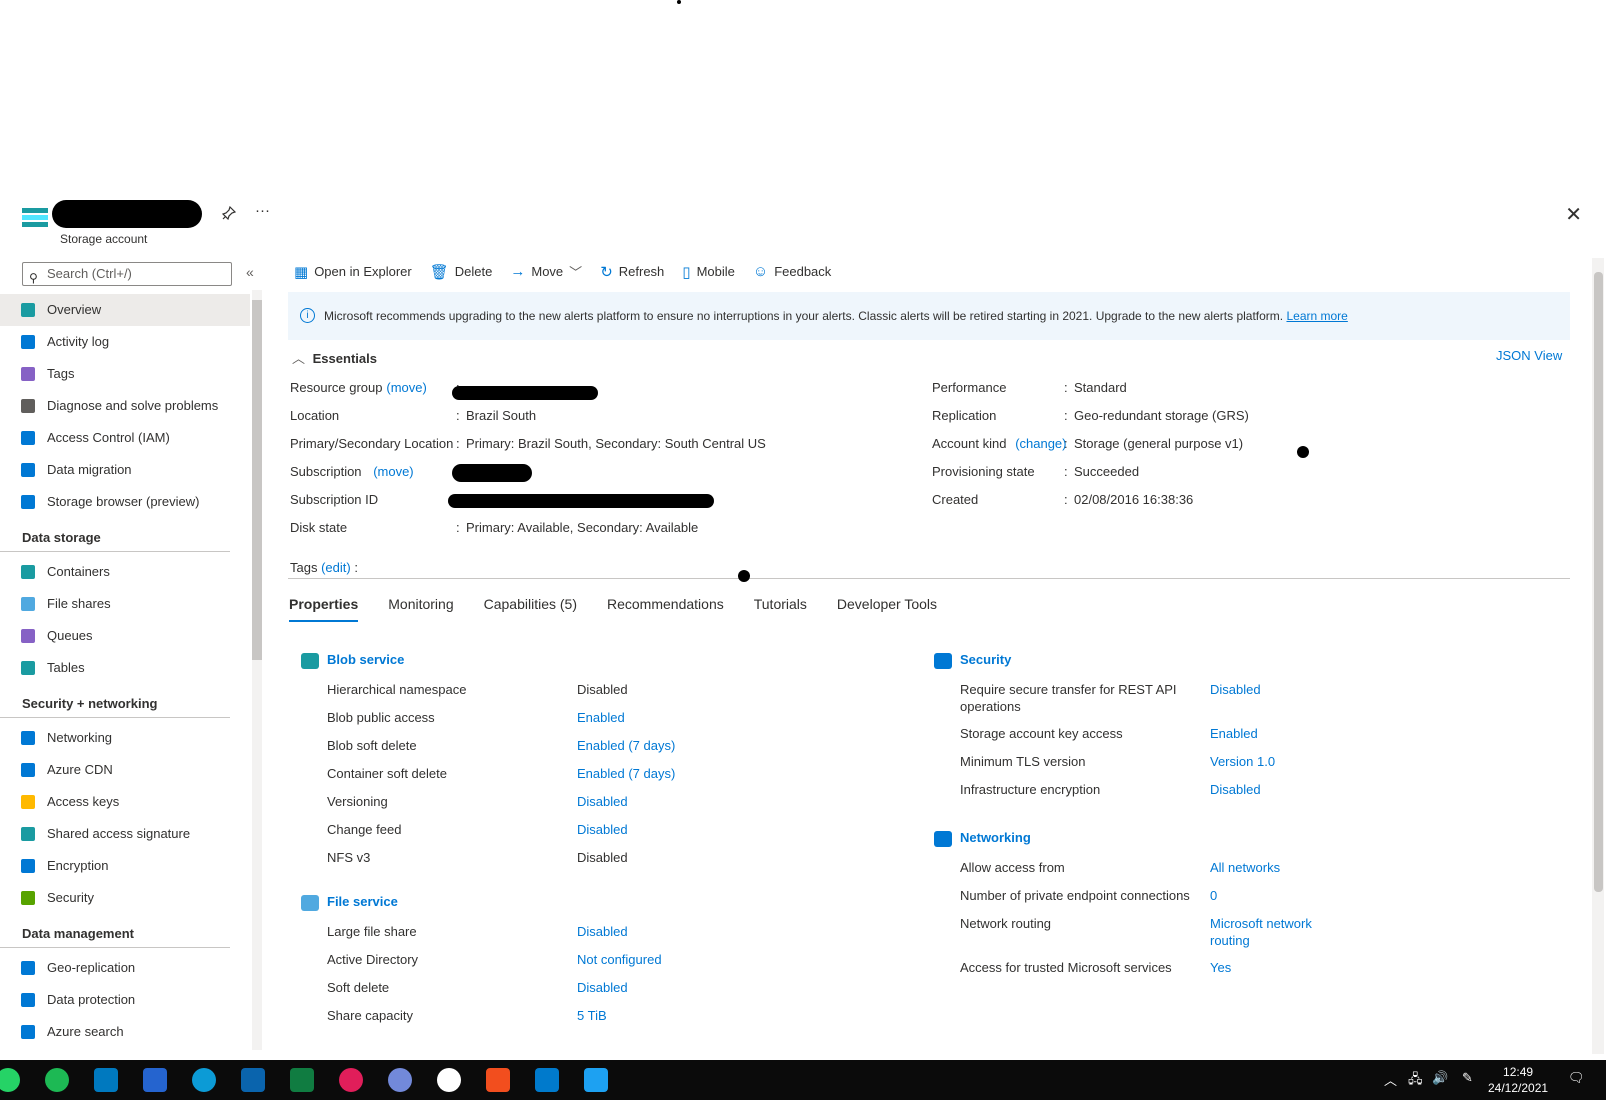 This screenshot has height=1100, width=1606. Describe the element at coordinates (1415, 1081) in the screenshot. I see `network-icon: 🖧` at that location.